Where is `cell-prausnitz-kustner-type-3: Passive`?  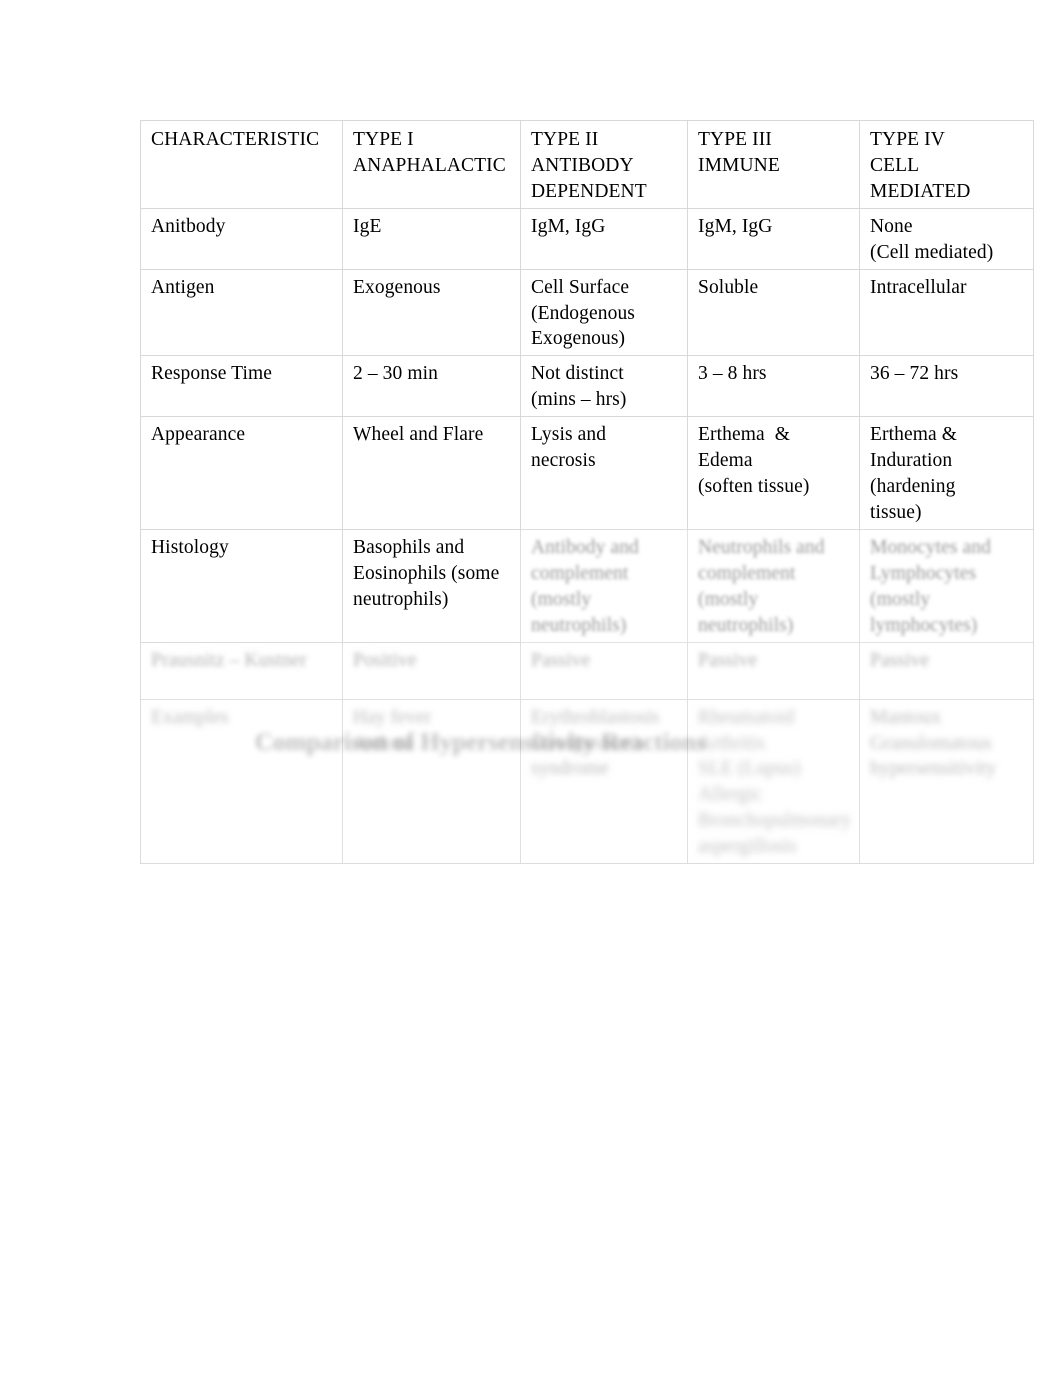
cell-prausnitz-kustner-type-3: Passive is located at coordinates (773, 670).